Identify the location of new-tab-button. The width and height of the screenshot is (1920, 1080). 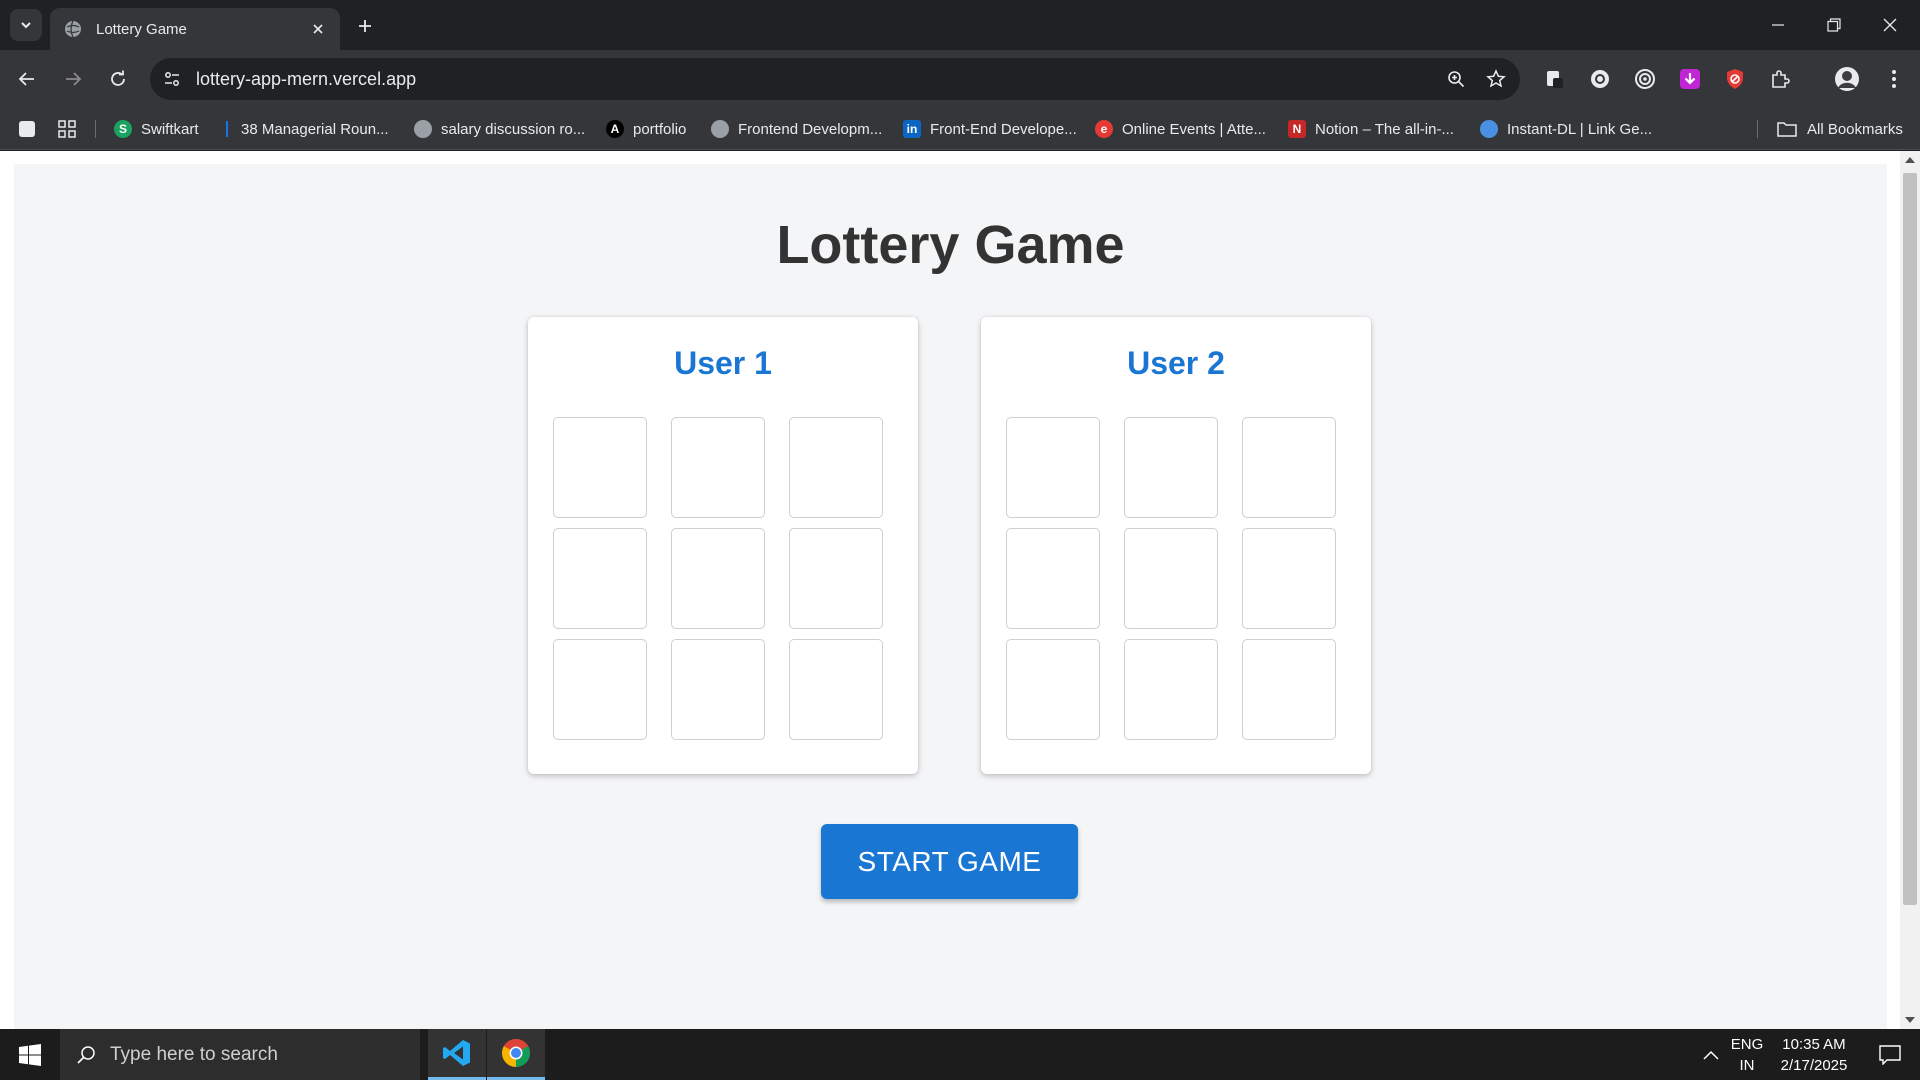
(365, 26).